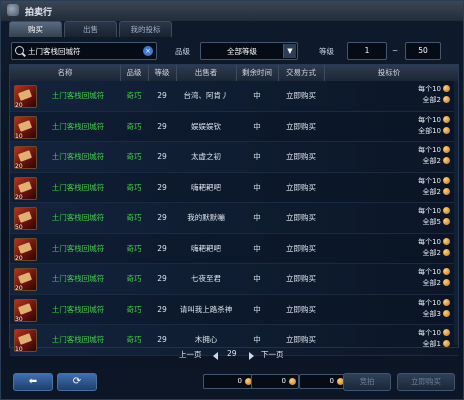 This screenshot has width=464, height=400. I want to click on price-total: 全部5, so click(431, 222).